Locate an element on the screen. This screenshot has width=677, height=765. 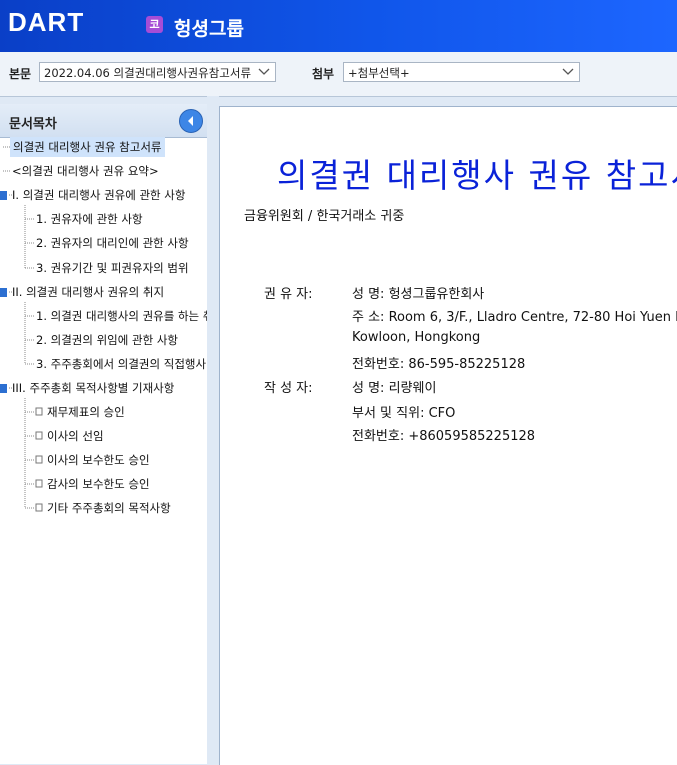
author-position: 부서 및 직위: CFO is located at coordinates (404, 413).